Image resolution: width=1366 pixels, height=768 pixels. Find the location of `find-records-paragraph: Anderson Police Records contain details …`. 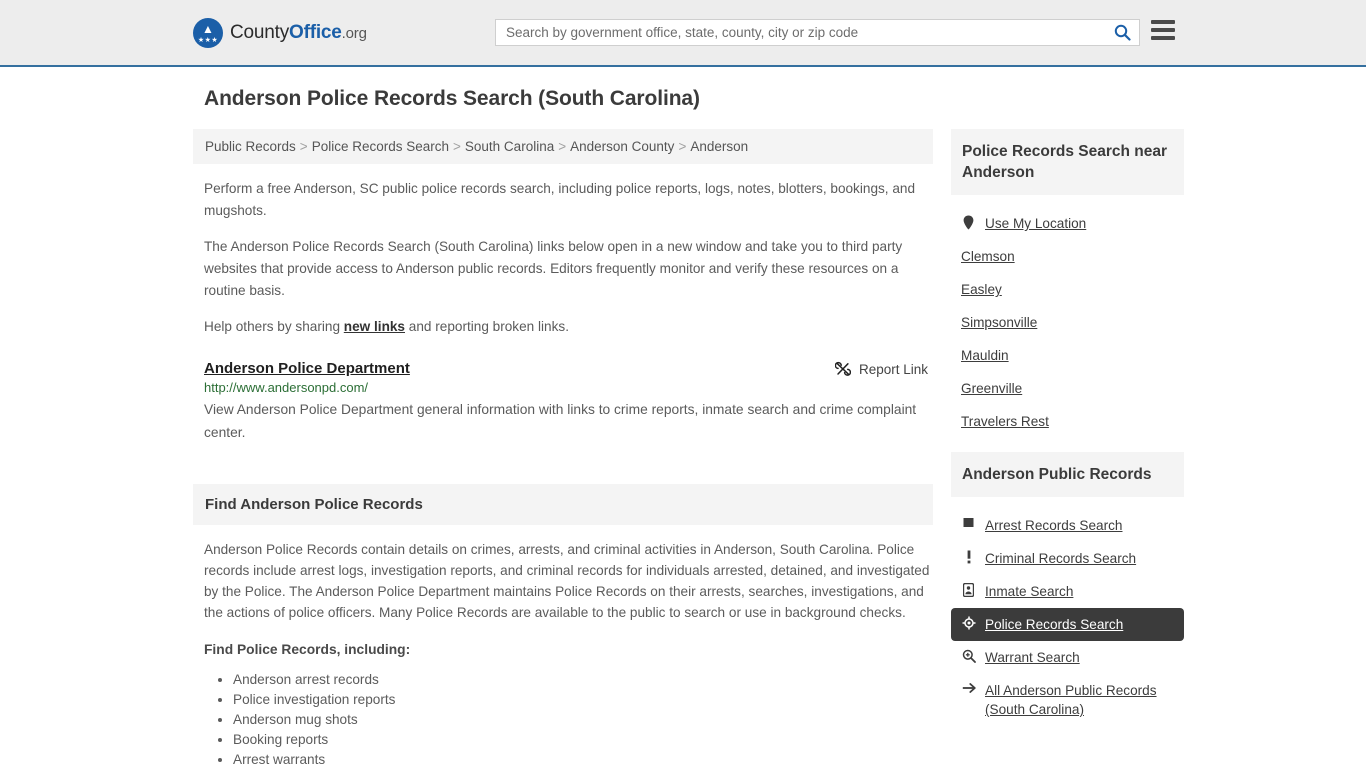

find-records-paragraph: Anderson Police Records contain details … is located at coordinates (567, 581).